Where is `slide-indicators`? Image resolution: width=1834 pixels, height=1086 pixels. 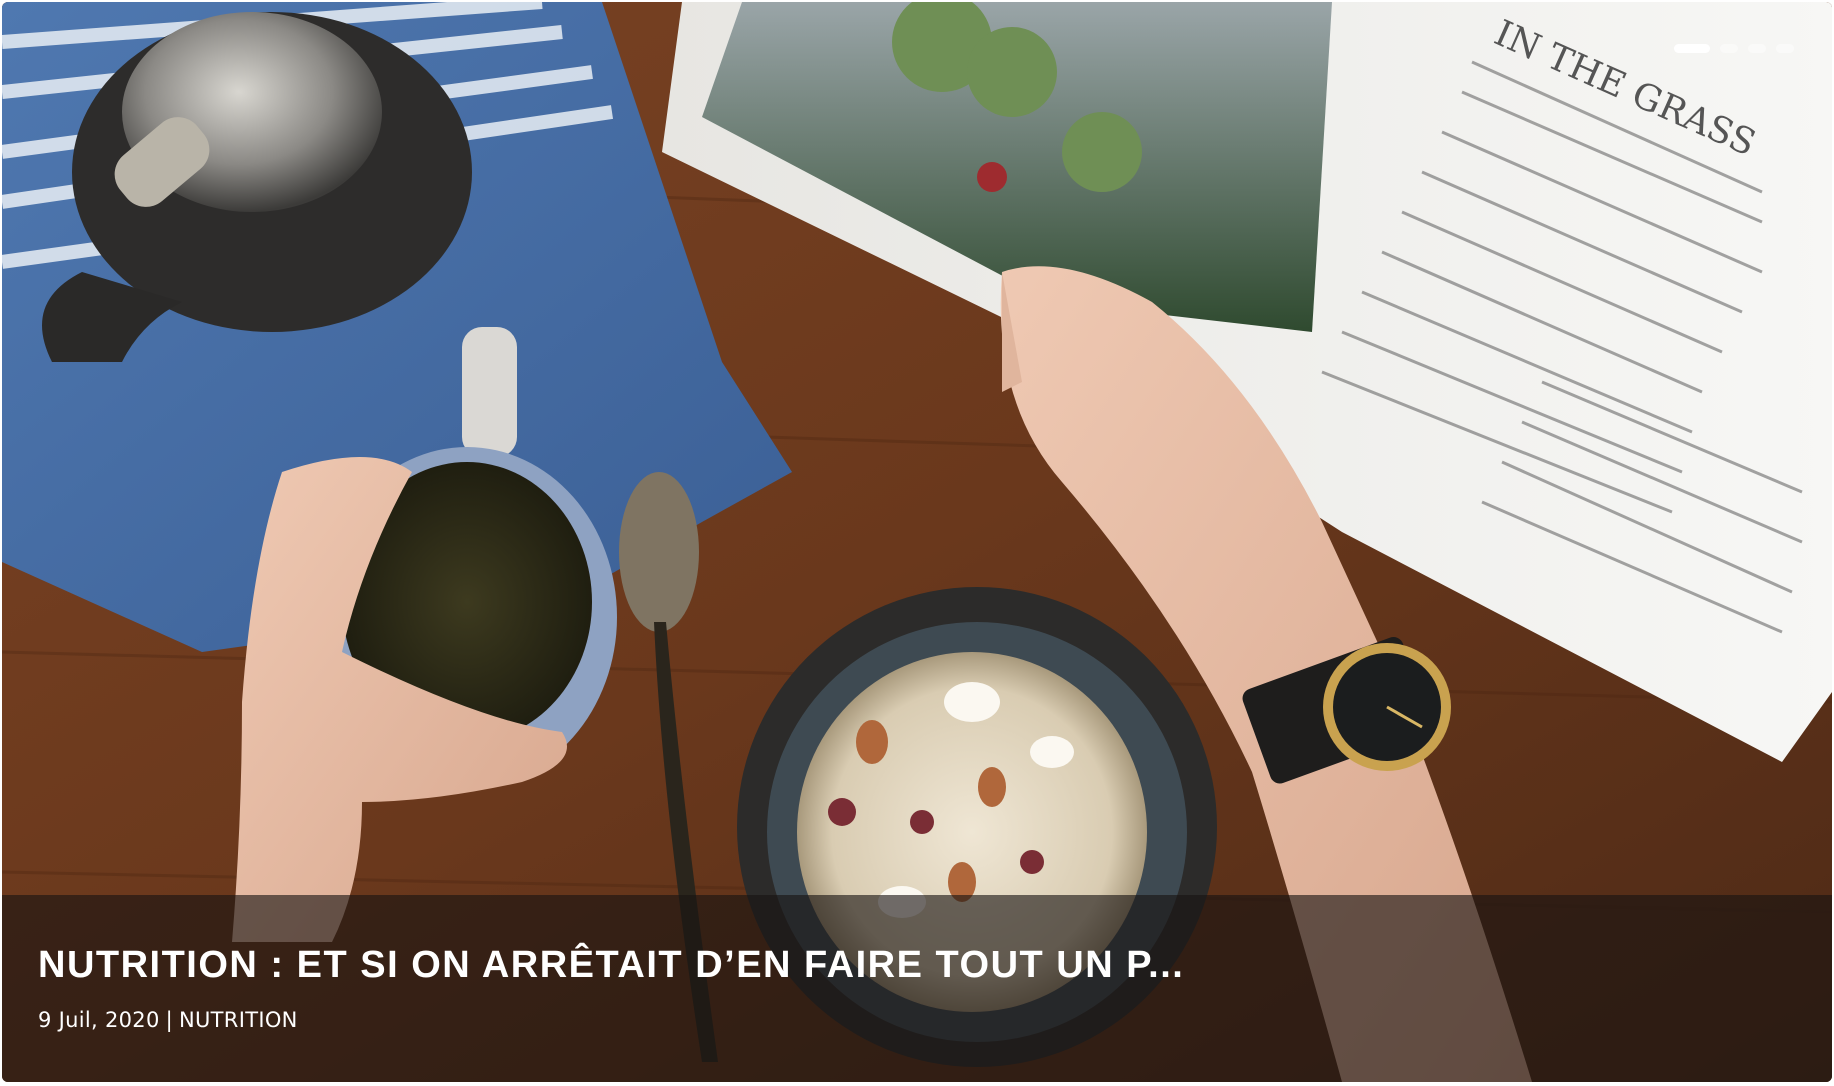
slide-indicators is located at coordinates (1734, 48).